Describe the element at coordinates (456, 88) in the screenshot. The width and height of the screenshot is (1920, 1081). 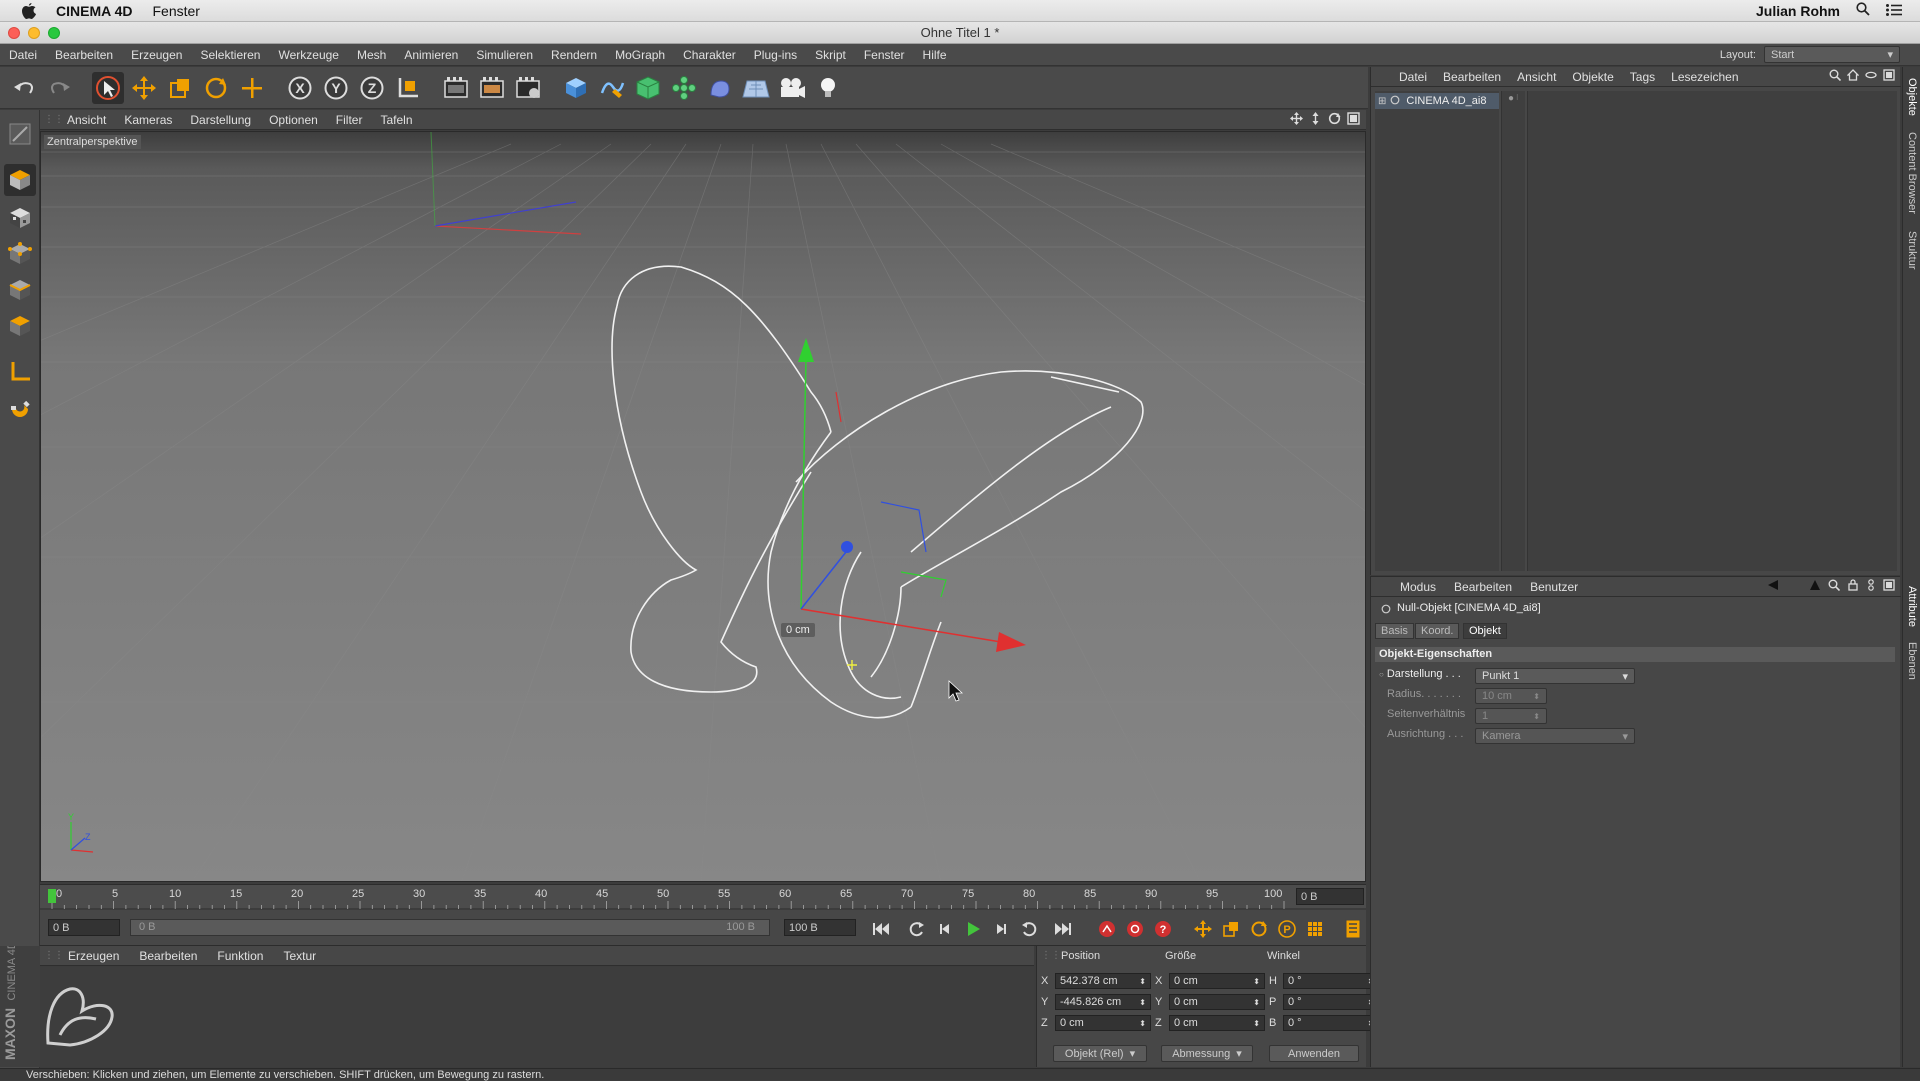
I see `render-view-button` at that location.